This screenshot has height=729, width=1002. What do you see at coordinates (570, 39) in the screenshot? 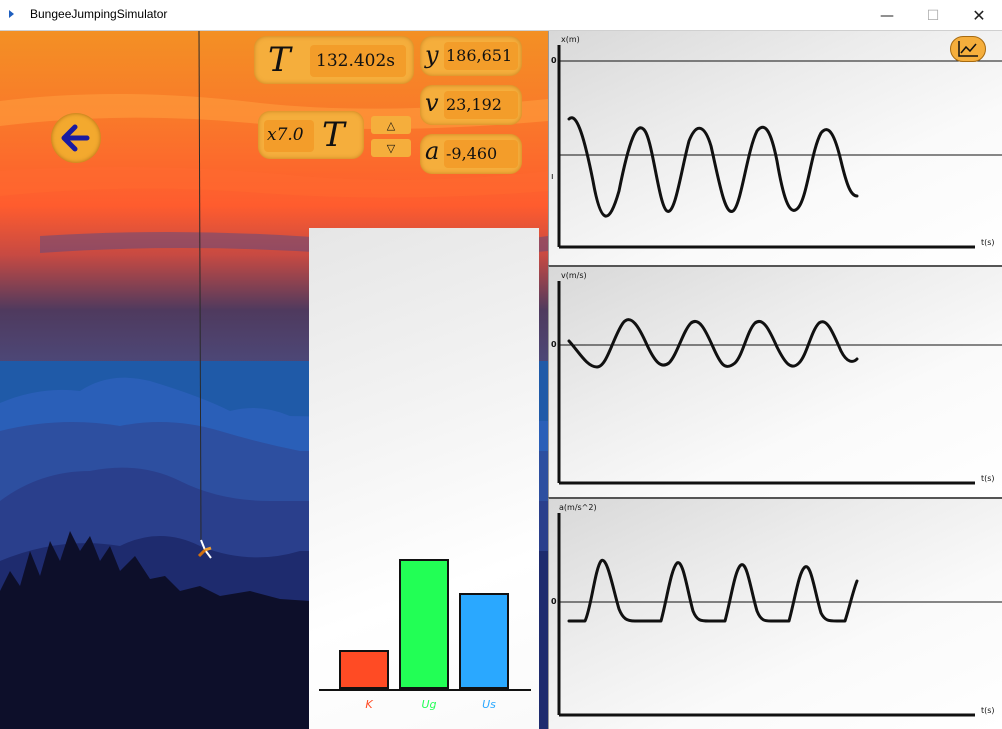
I see `position-y-label: x(m)` at bounding box center [570, 39].